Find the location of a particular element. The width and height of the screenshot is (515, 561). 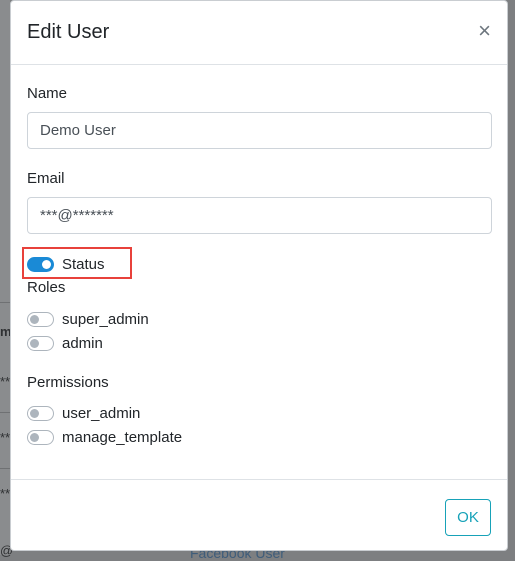

role-admin-toggle is located at coordinates (40, 343).